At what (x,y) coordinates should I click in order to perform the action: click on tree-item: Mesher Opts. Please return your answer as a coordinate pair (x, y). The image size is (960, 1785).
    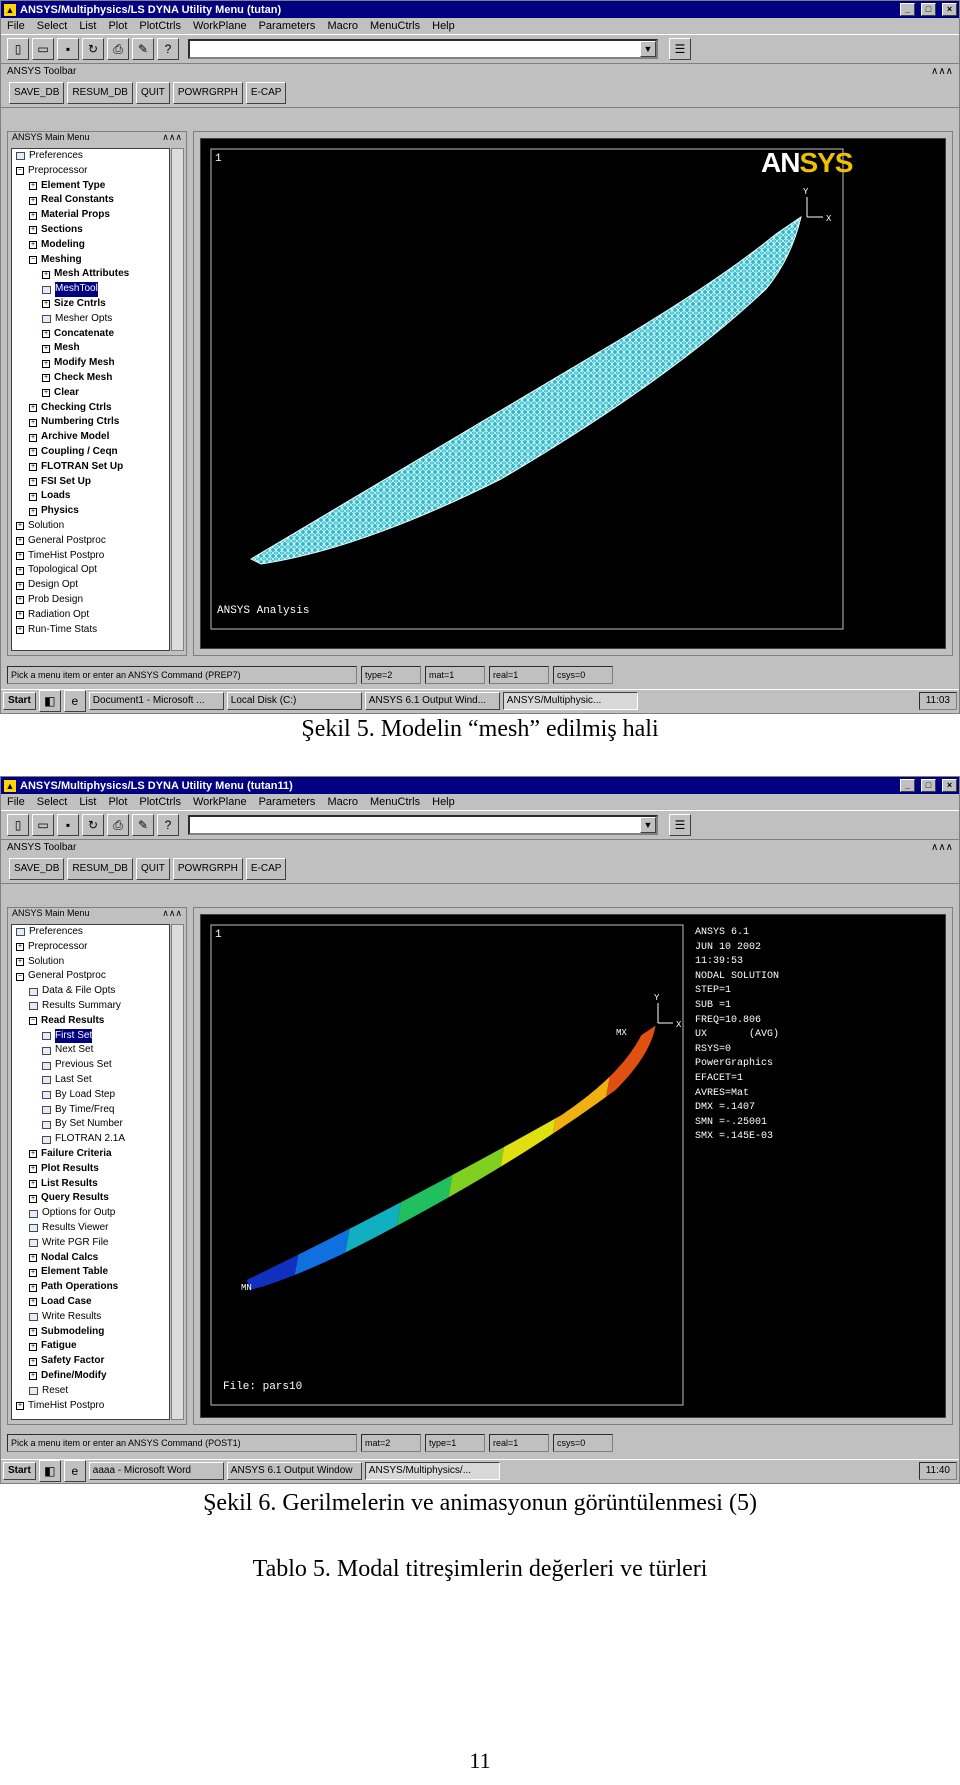
    Looking at the image, I should click on (90, 319).